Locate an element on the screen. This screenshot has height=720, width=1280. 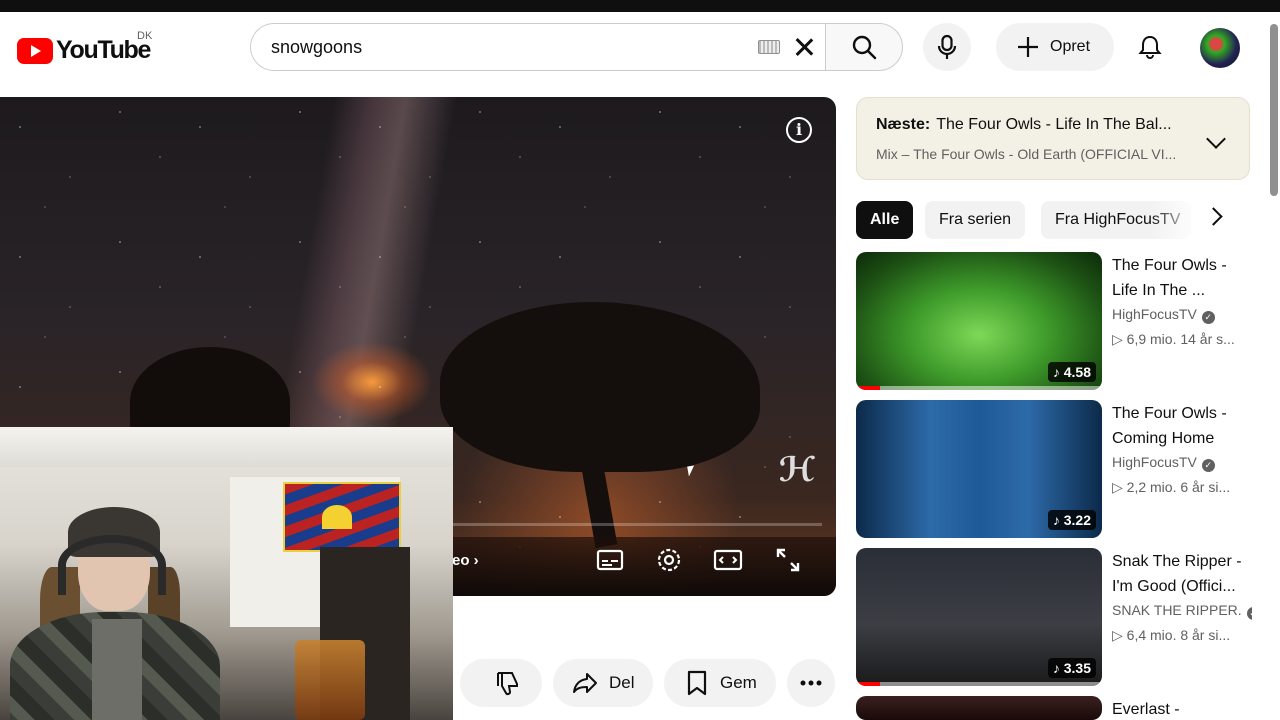
recommendation-item: Everlast - is located at coordinates (1056, 708).